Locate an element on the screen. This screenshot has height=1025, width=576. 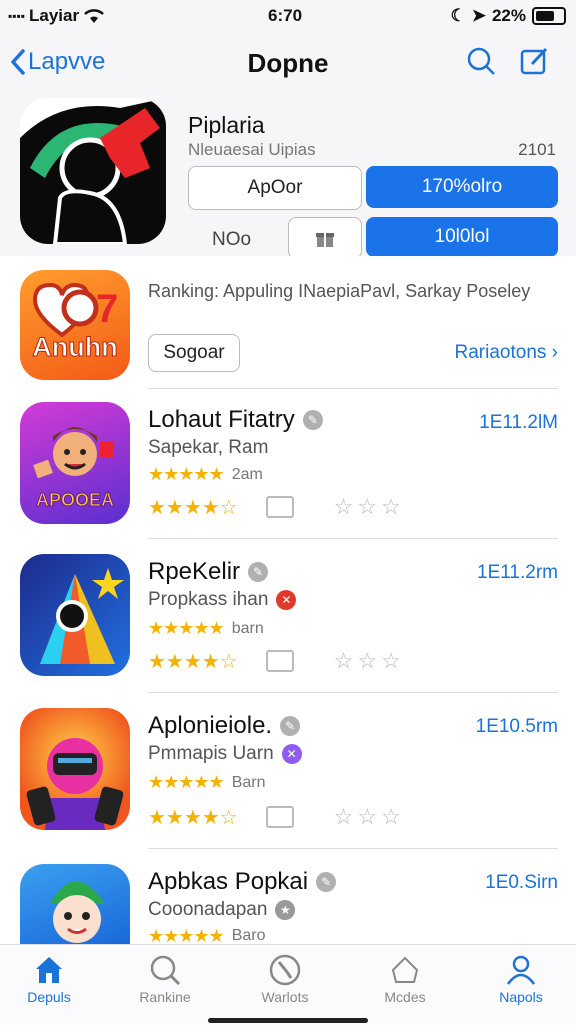
status-right: ☾ ➤ 22% is located at coordinates (508, 16).